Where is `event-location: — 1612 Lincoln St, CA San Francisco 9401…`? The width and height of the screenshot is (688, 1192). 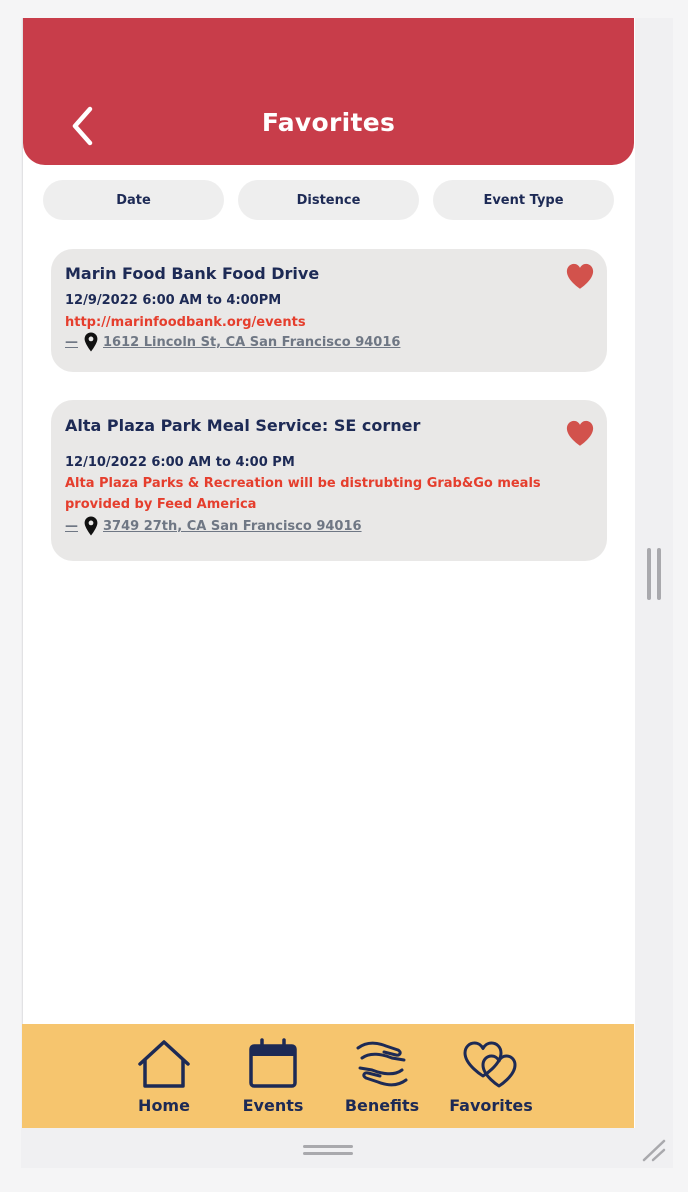
event-location: — 1612 Lincoln St, CA San Francisco 9401… is located at coordinates (232, 342).